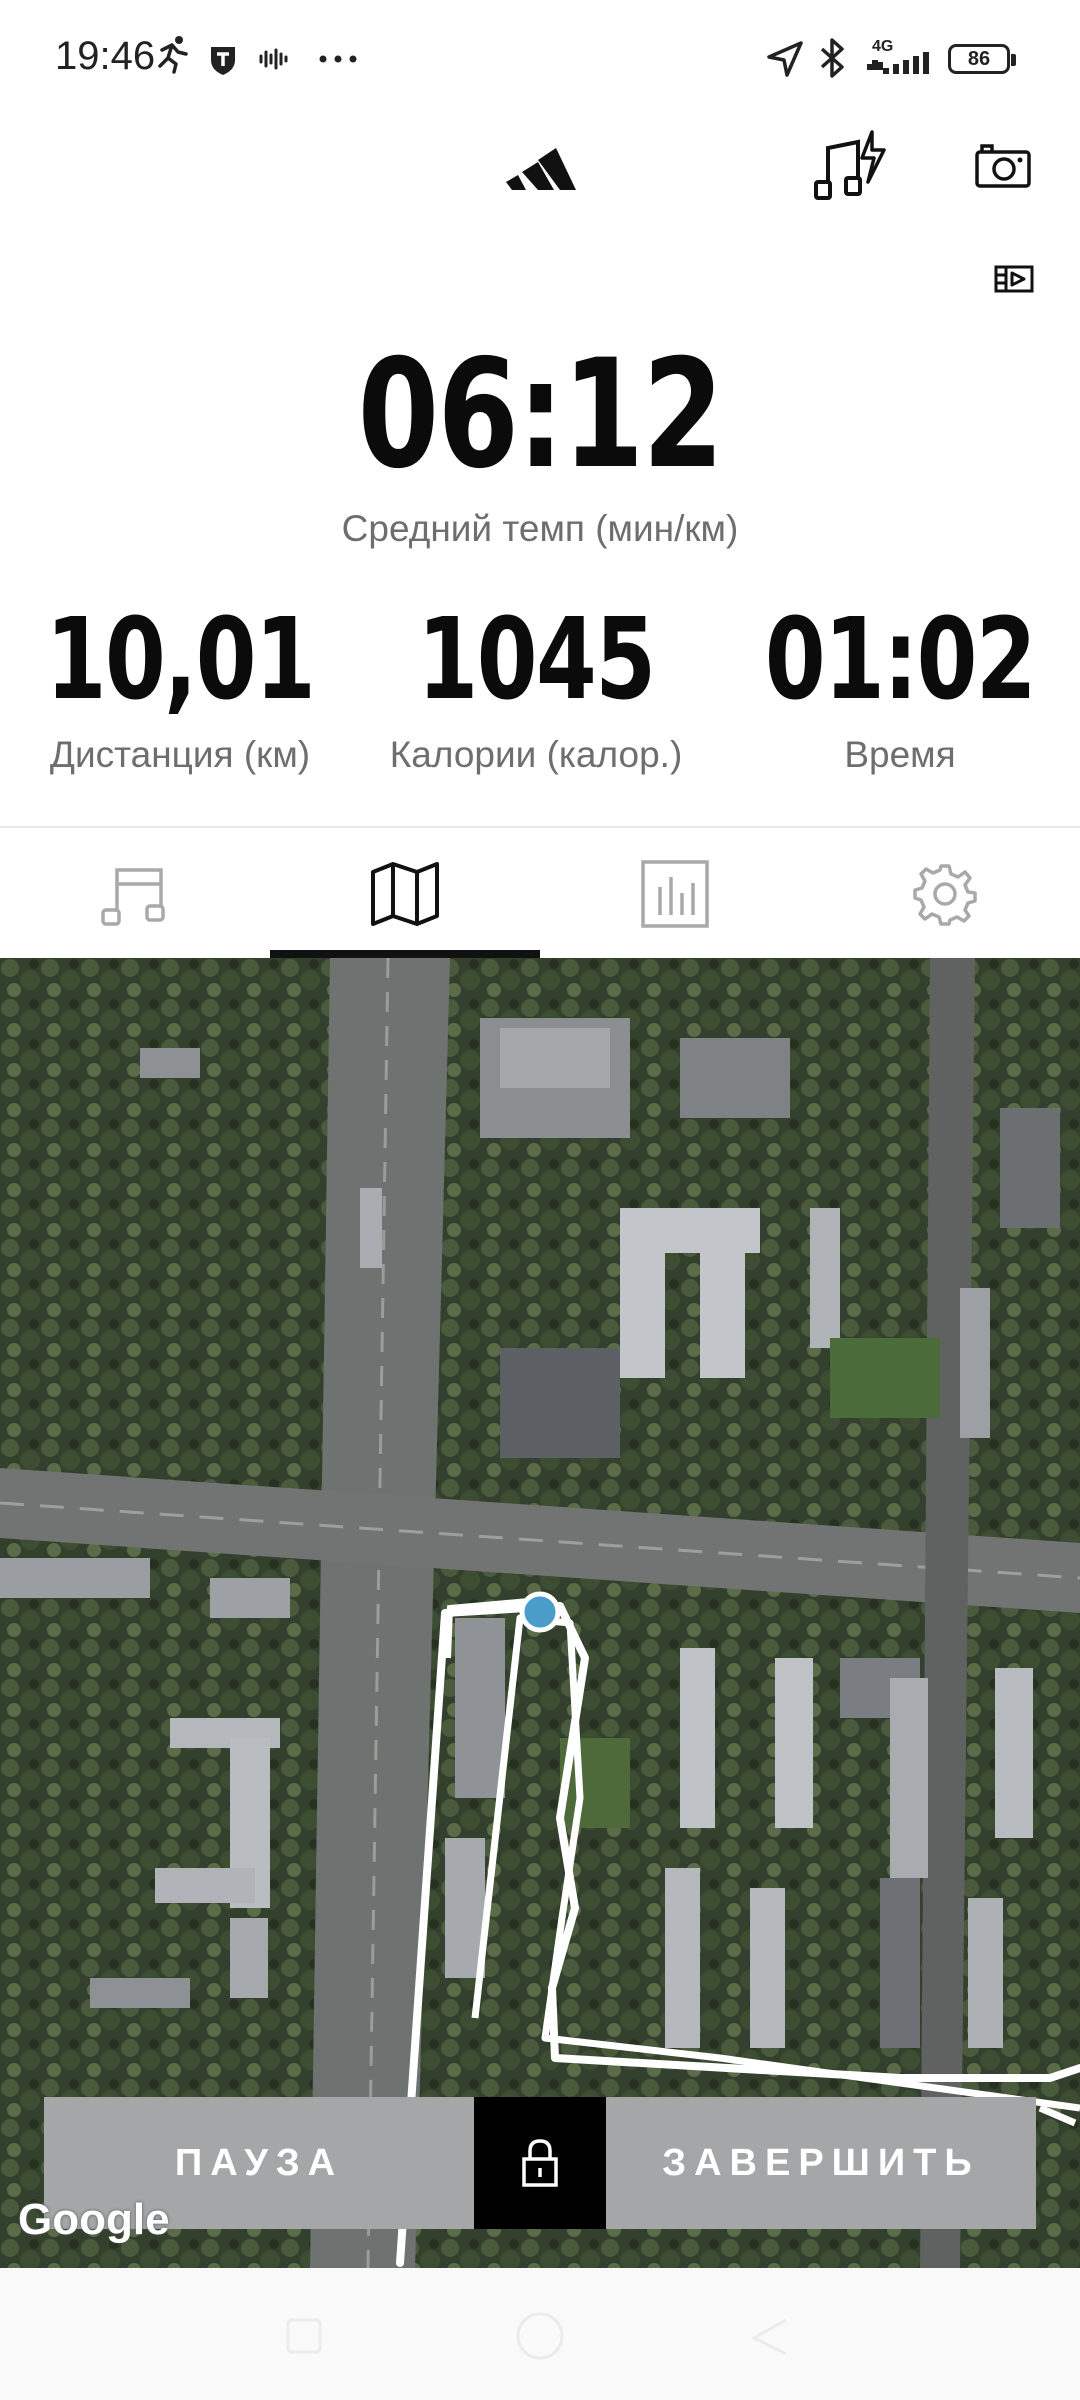 The height and width of the screenshot is (2400, 1080). Describe the element at coordinates (223, 61) in the screenshot. I see `shield-icon` at that location.